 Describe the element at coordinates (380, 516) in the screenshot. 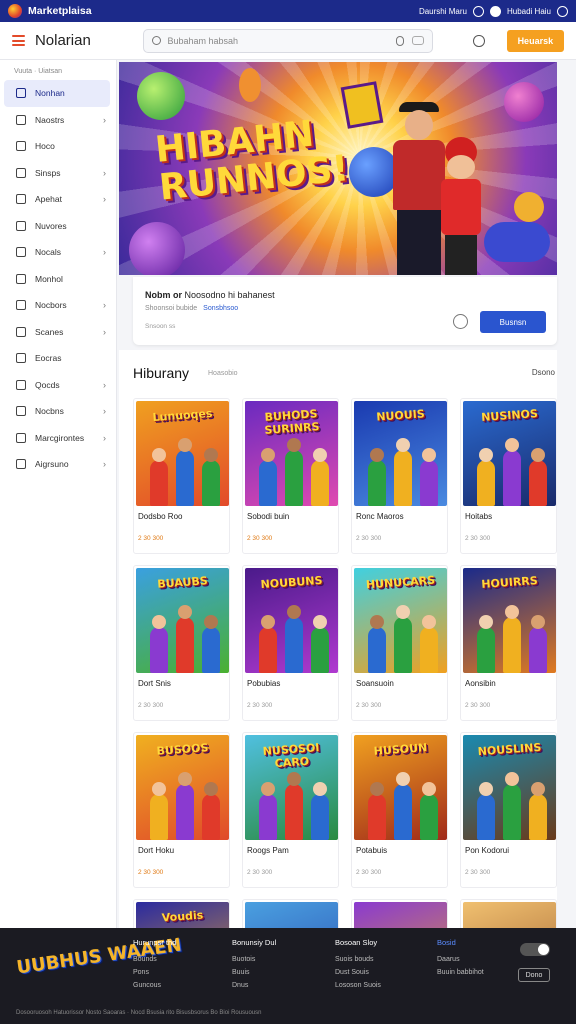

I see `product-name: Ronc Maoros` at that location.